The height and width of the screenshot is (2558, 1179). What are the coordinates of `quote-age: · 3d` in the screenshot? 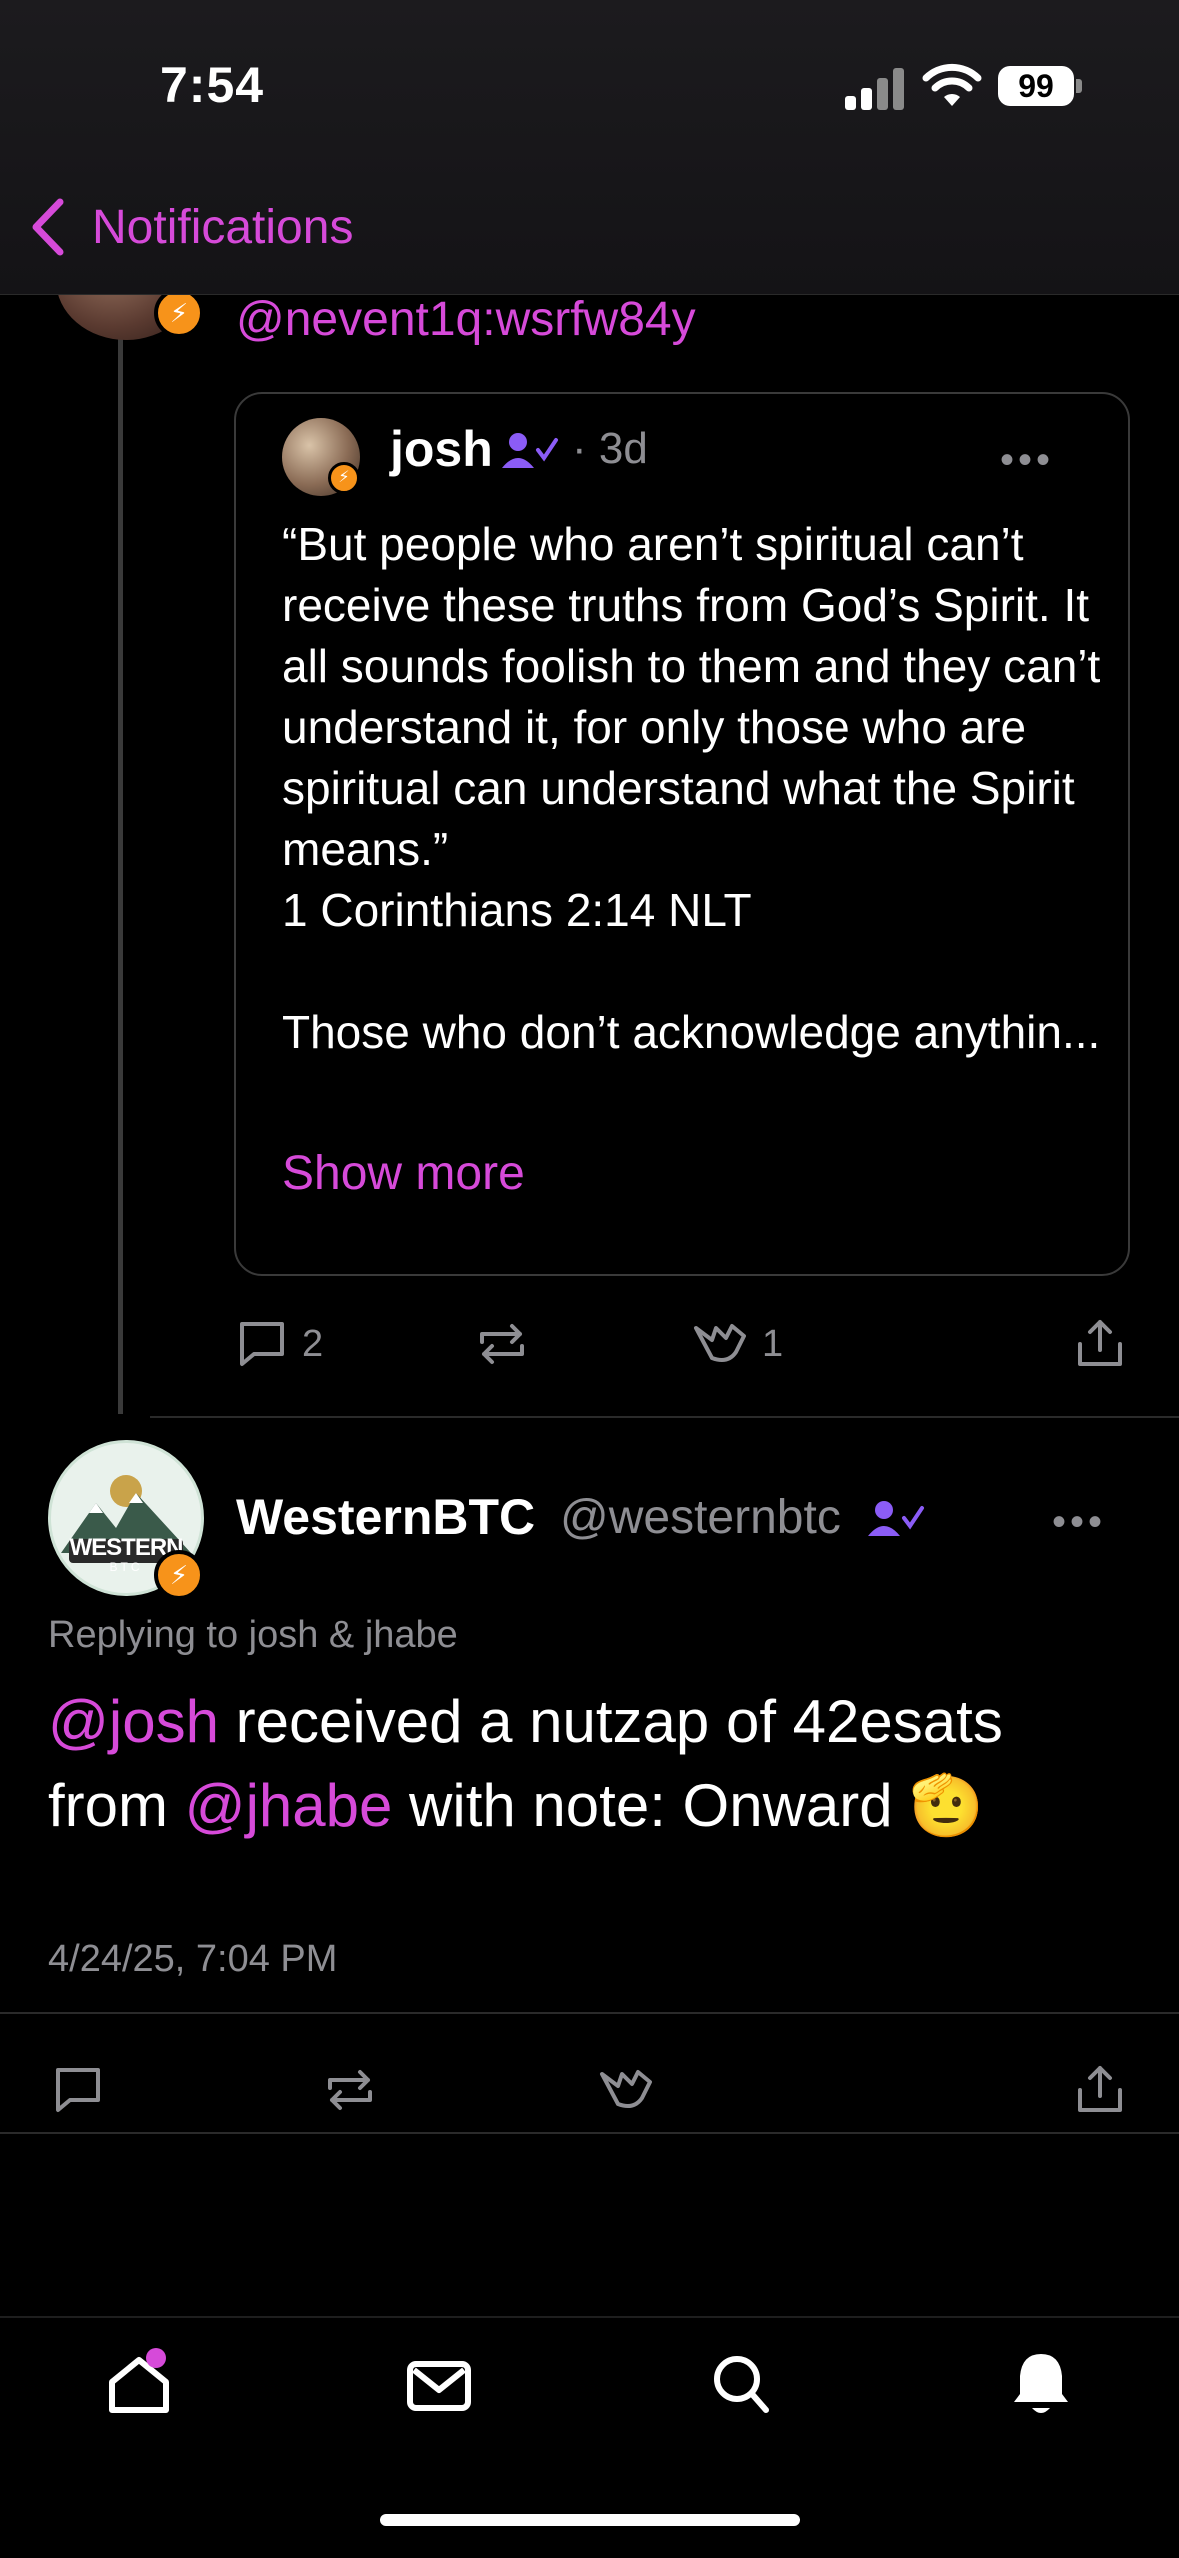 It's located at (610, 448).